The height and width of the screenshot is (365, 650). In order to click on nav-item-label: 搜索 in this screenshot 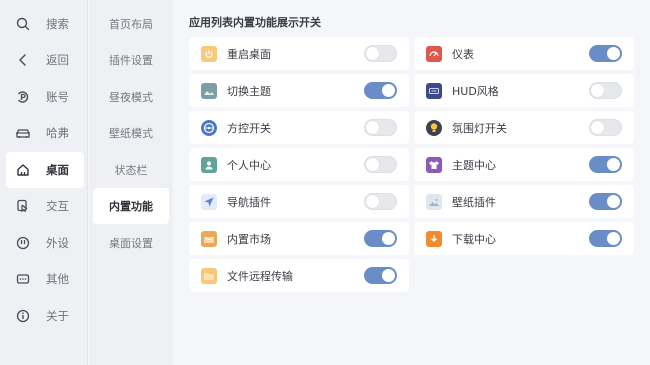, I will do `click(57, 24)`.